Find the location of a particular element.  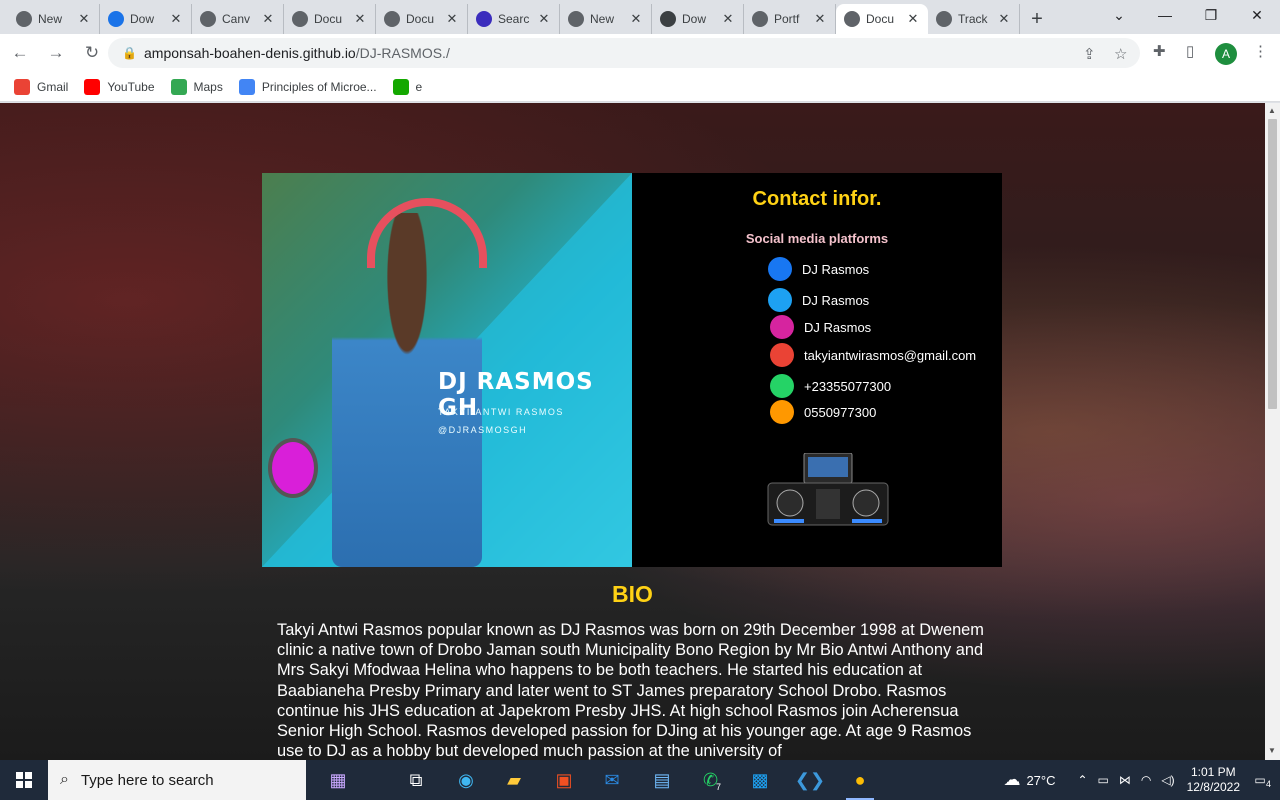

browser-tab: Canv ✕ is located at coordinates (238, 19).